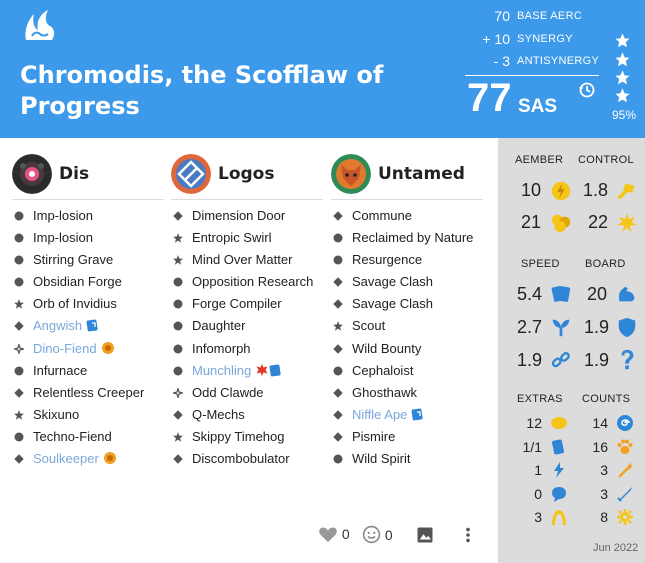  I want to click on card-item: Commune, so click(407, 216).